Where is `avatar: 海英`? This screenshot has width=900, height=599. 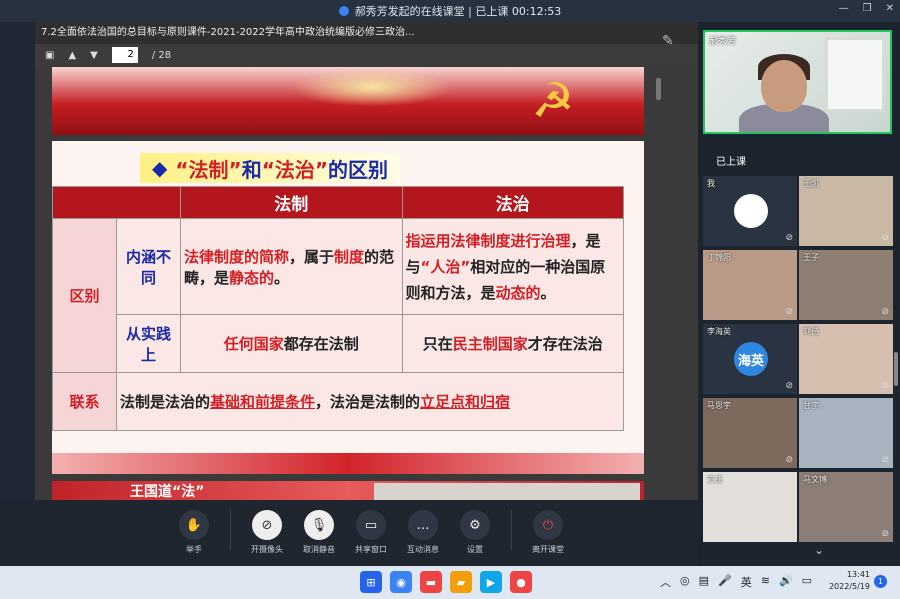
avatar: 海英 is located at coordinates (751, 359).